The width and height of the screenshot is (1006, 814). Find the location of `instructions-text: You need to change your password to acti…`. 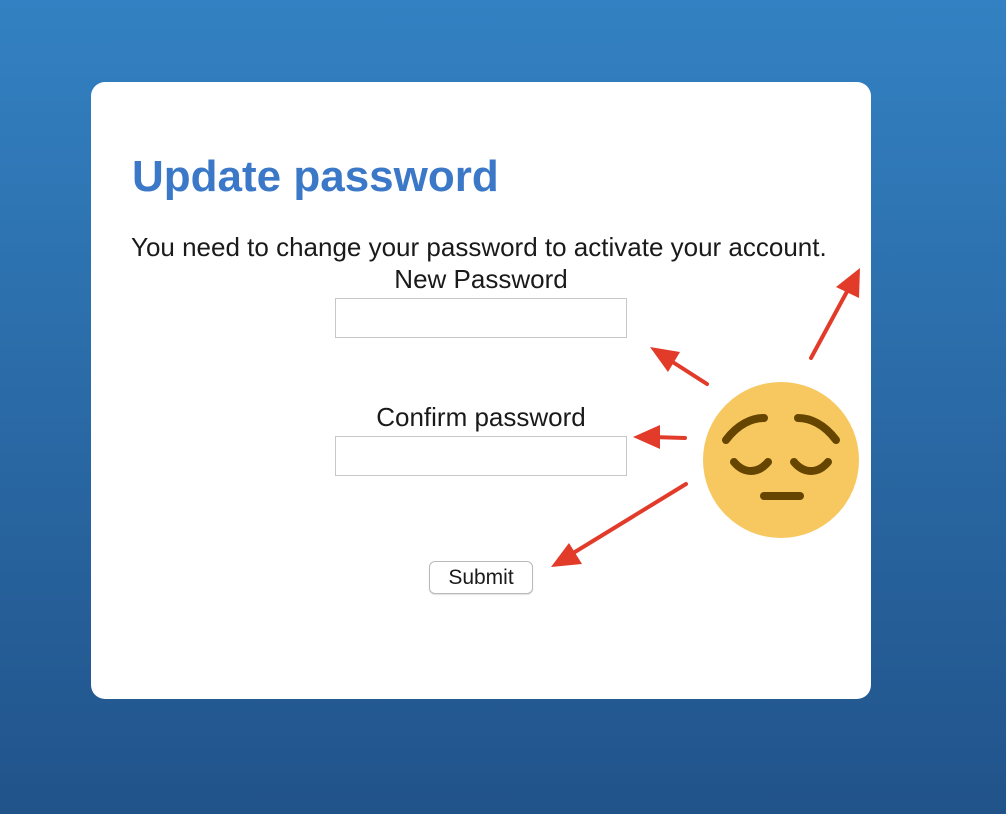

instructions-text: You need to change your password to acti… is located at coordinates (479, 247).